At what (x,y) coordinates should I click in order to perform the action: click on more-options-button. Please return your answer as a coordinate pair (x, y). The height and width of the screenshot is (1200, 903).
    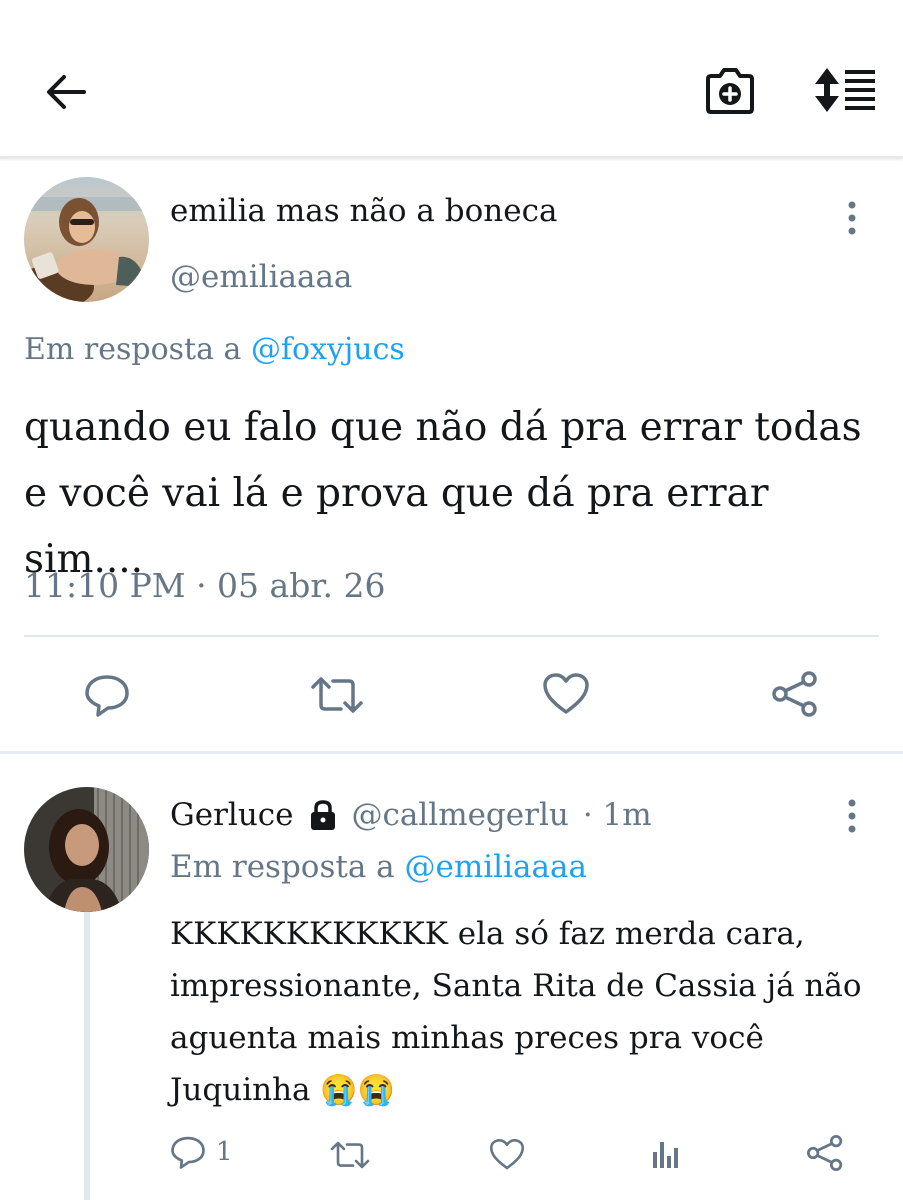
    Looking at the image, I should click on (852, 218).